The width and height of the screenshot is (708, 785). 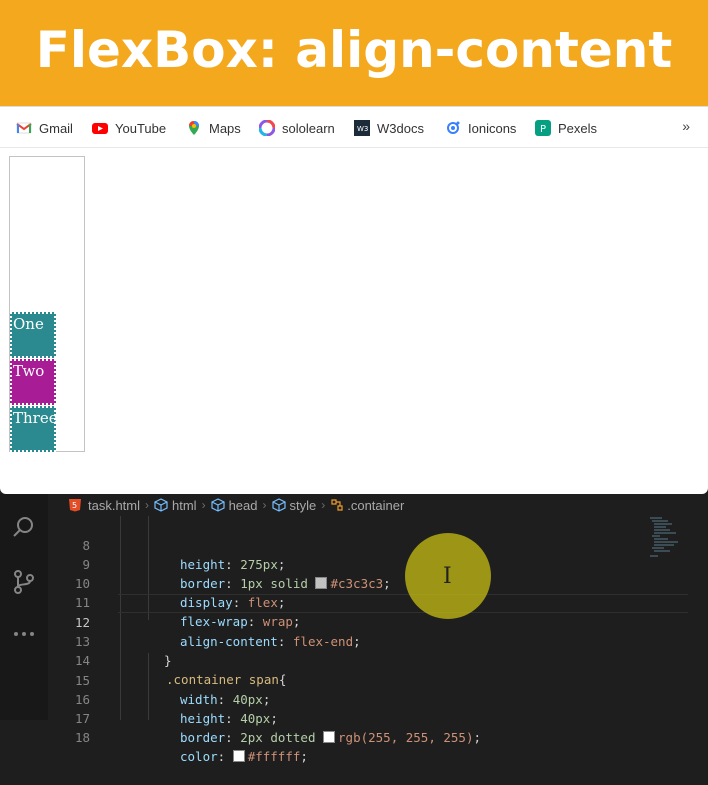 What do you see at coordinates (354, 50) in the screenshot?
I see `banner-title: FlexBox: align-content` at bounding box center [354, 50].